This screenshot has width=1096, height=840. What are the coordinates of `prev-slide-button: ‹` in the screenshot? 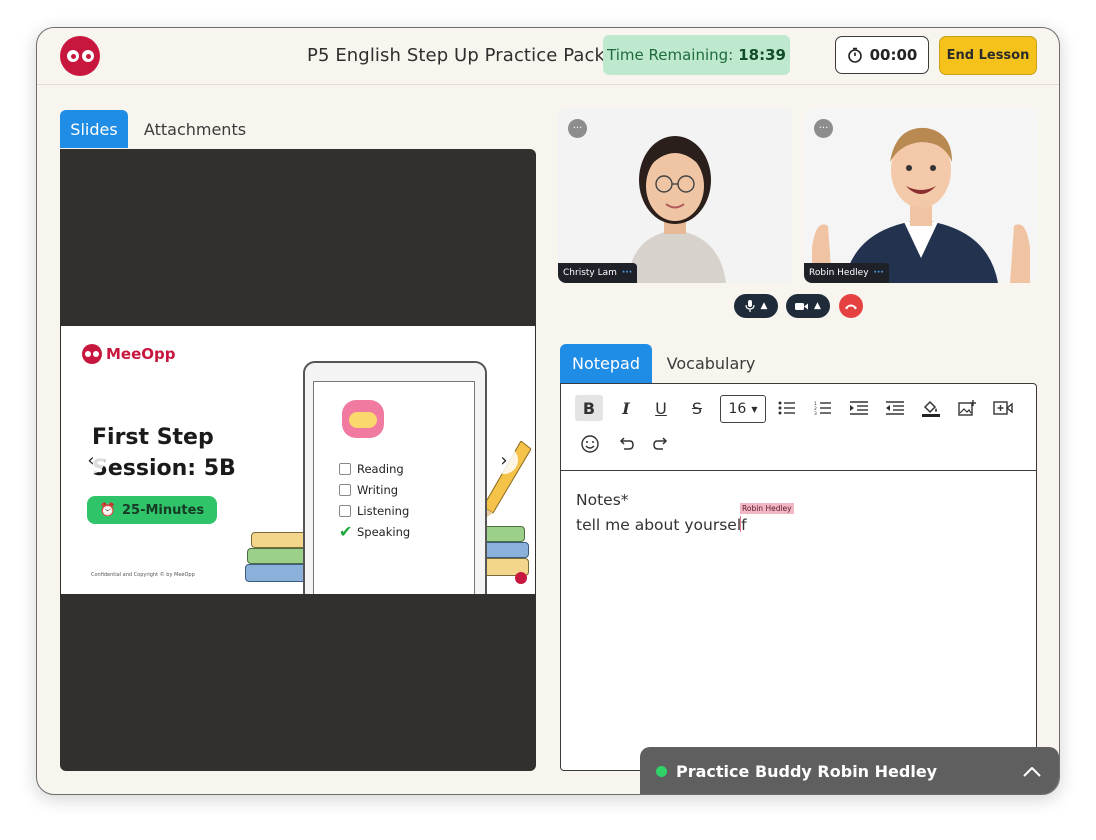 It's located at (91, 460).